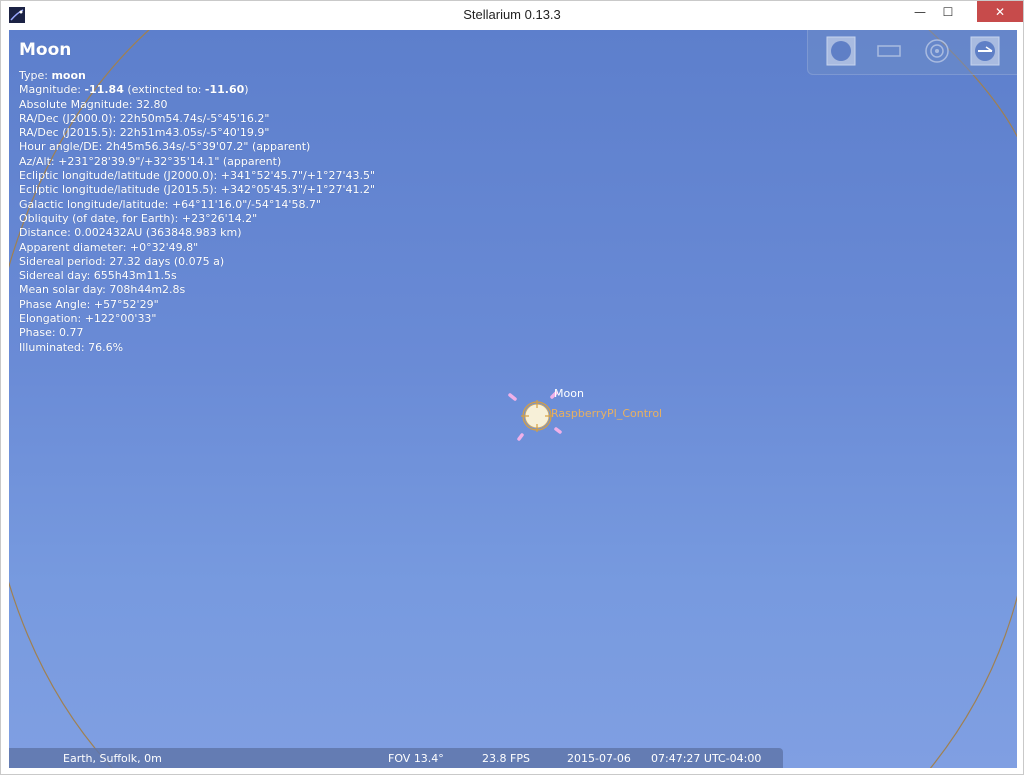  Describe the element at coordinates (197, 76) in the screenshot. I see `info-type-line: Type: moon` at that location.